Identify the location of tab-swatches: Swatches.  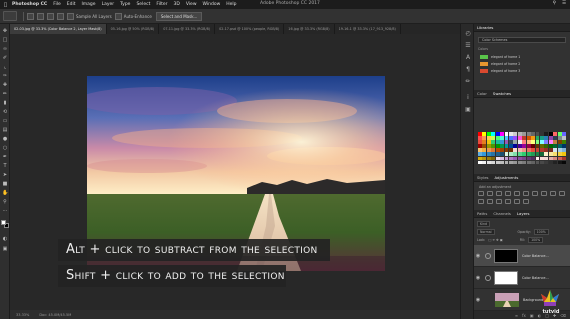
(502, 93).